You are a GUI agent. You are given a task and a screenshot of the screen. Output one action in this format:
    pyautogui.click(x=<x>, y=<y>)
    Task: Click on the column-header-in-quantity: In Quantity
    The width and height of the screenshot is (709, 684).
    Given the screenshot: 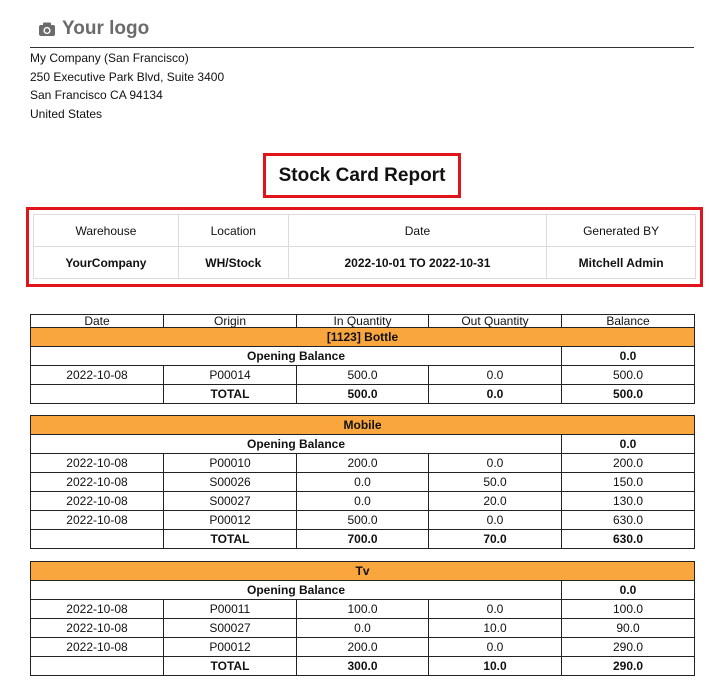 What is the action you would take?
    pyautogui.click(x=362, y=321)
    